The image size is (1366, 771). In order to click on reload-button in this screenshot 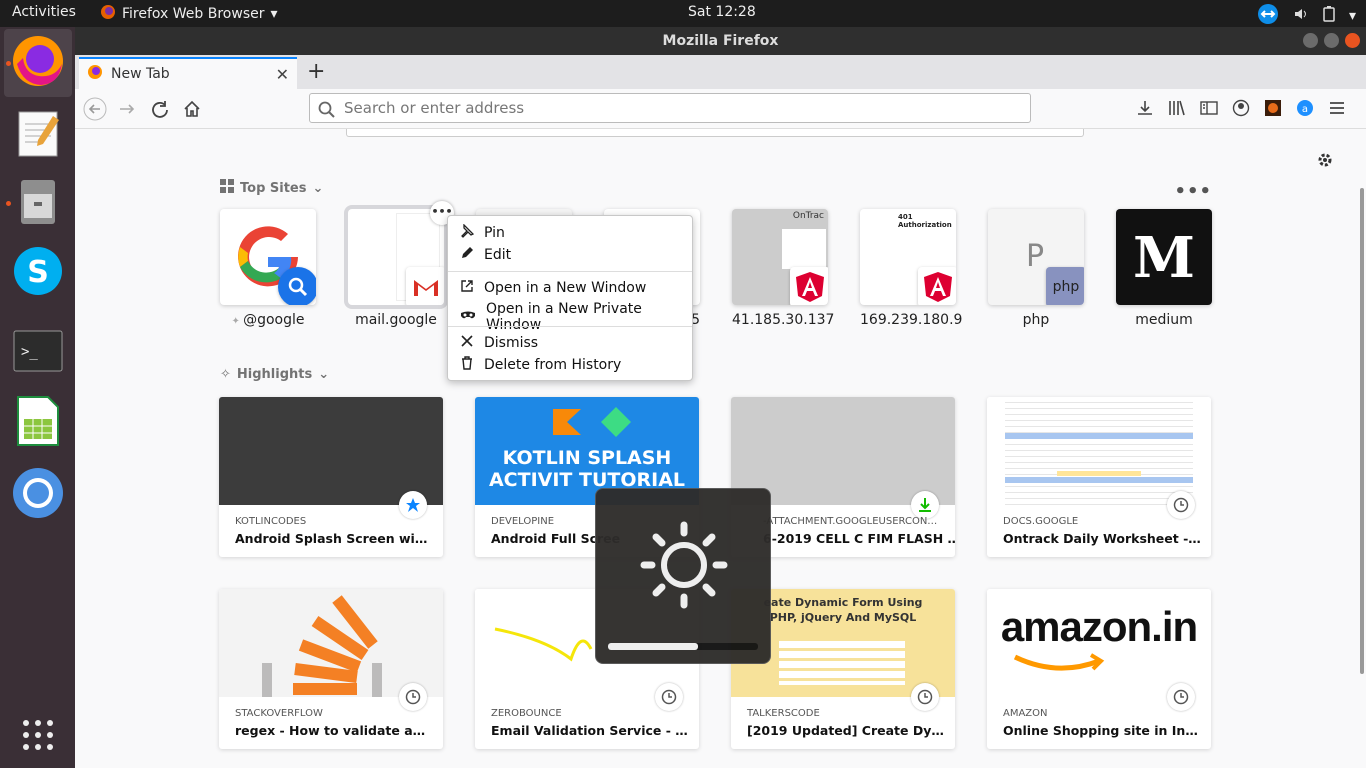, I will do `click(160, 109)`.